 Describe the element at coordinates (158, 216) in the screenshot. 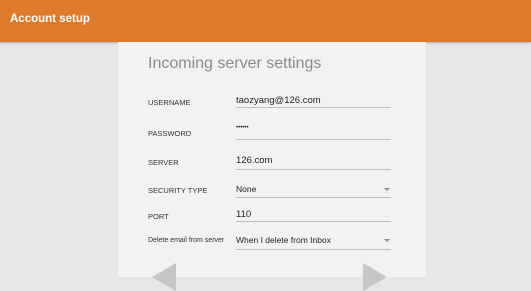

I see `port-label: PORT` at that location.